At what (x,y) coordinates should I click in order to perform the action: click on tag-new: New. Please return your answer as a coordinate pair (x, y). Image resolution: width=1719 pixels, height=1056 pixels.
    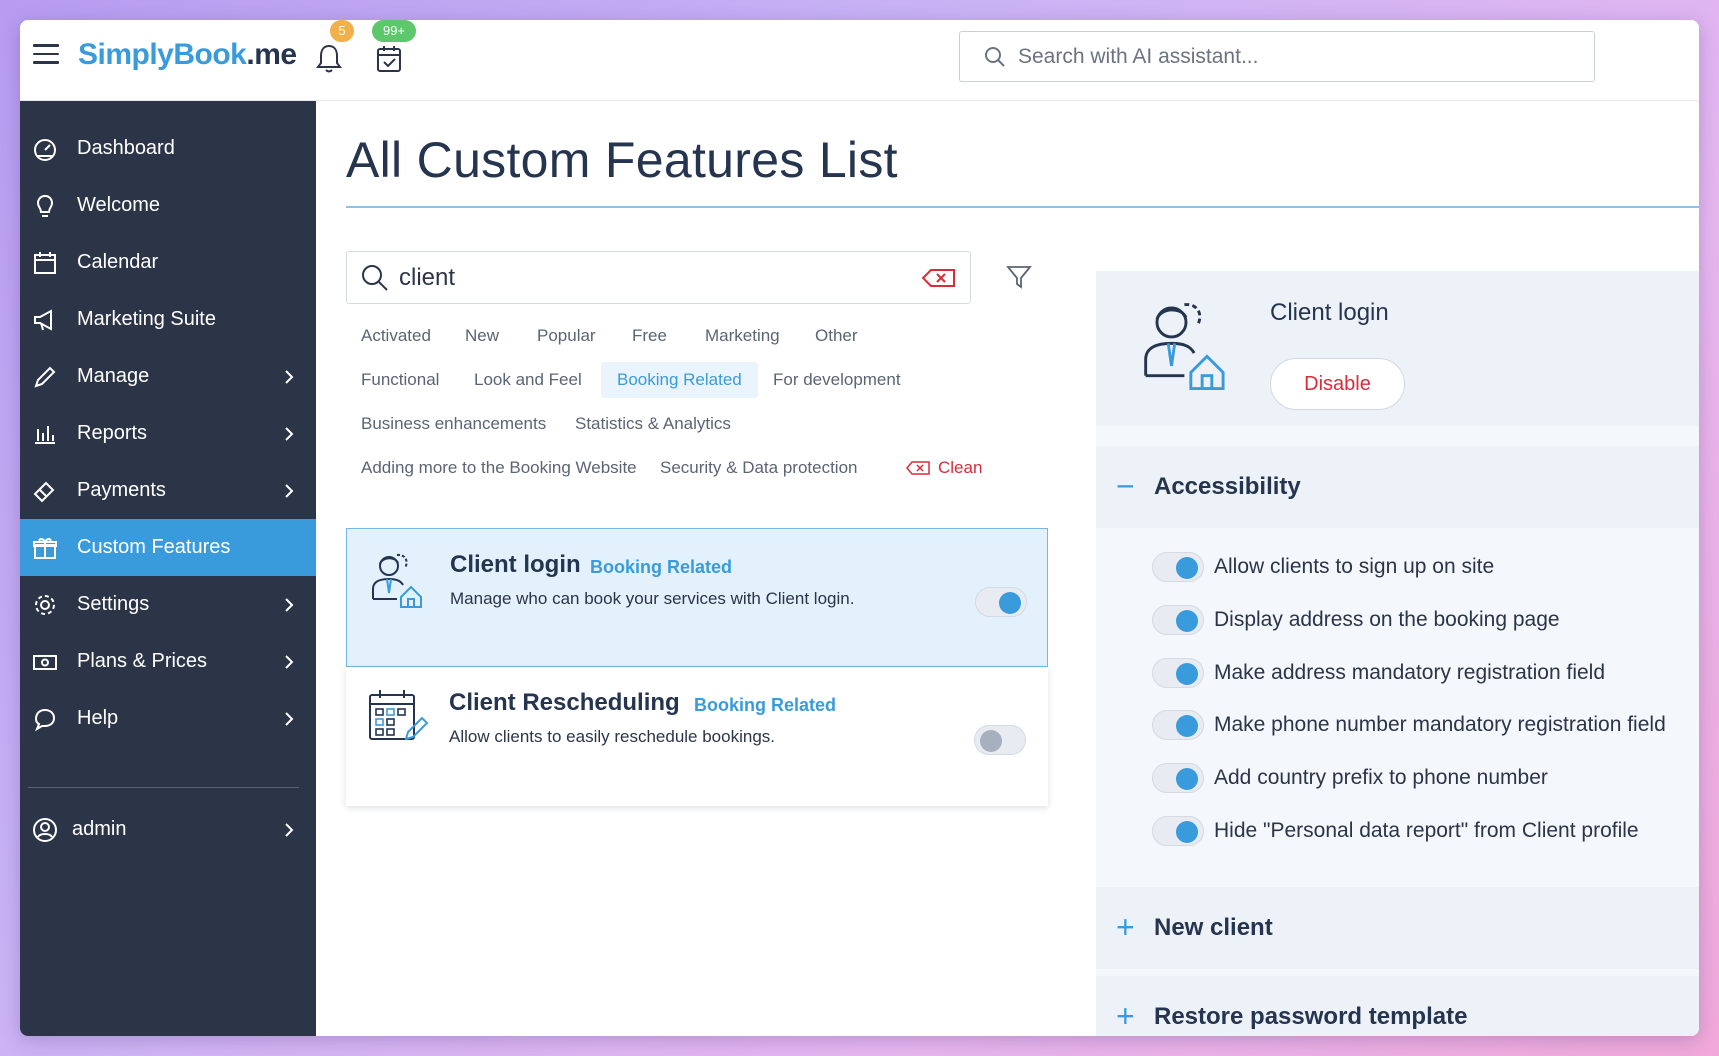
    Looking at the image, I should click on (482, 336).